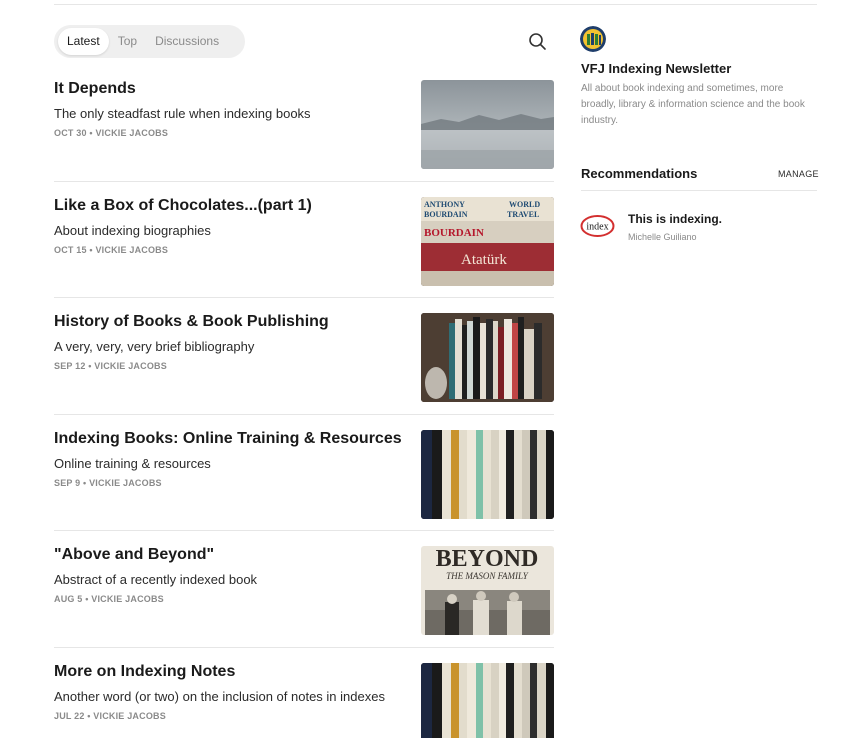 Image resolution: width=860 pixels, height=738 pixels. What do you see at coordinates (487, 559) in the screenshot?
I see `svg-text: BEYOND` at bounding box center [487, 559].